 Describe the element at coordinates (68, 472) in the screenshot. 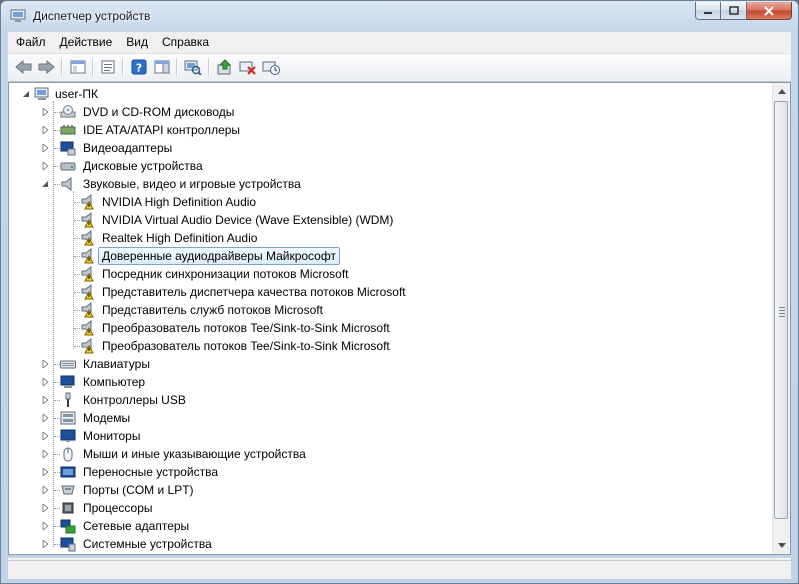

I see `portable-device-icon` at that location.